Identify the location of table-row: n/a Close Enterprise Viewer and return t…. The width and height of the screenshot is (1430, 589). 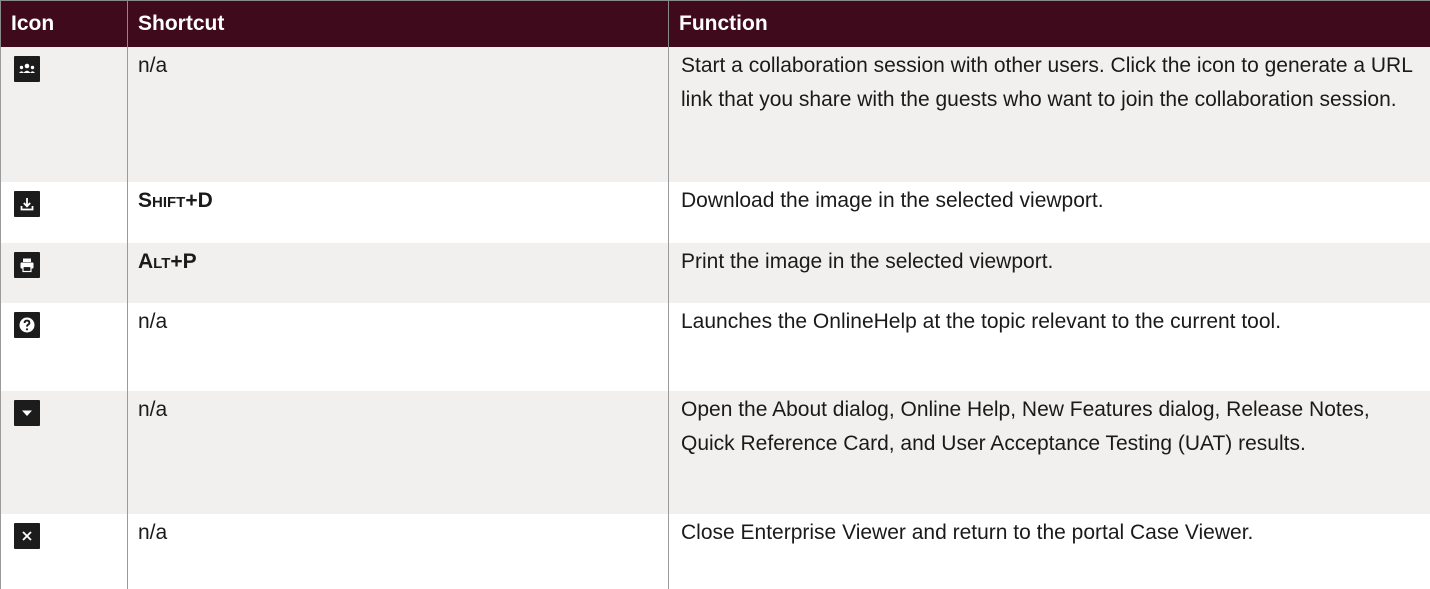
(715, 551).